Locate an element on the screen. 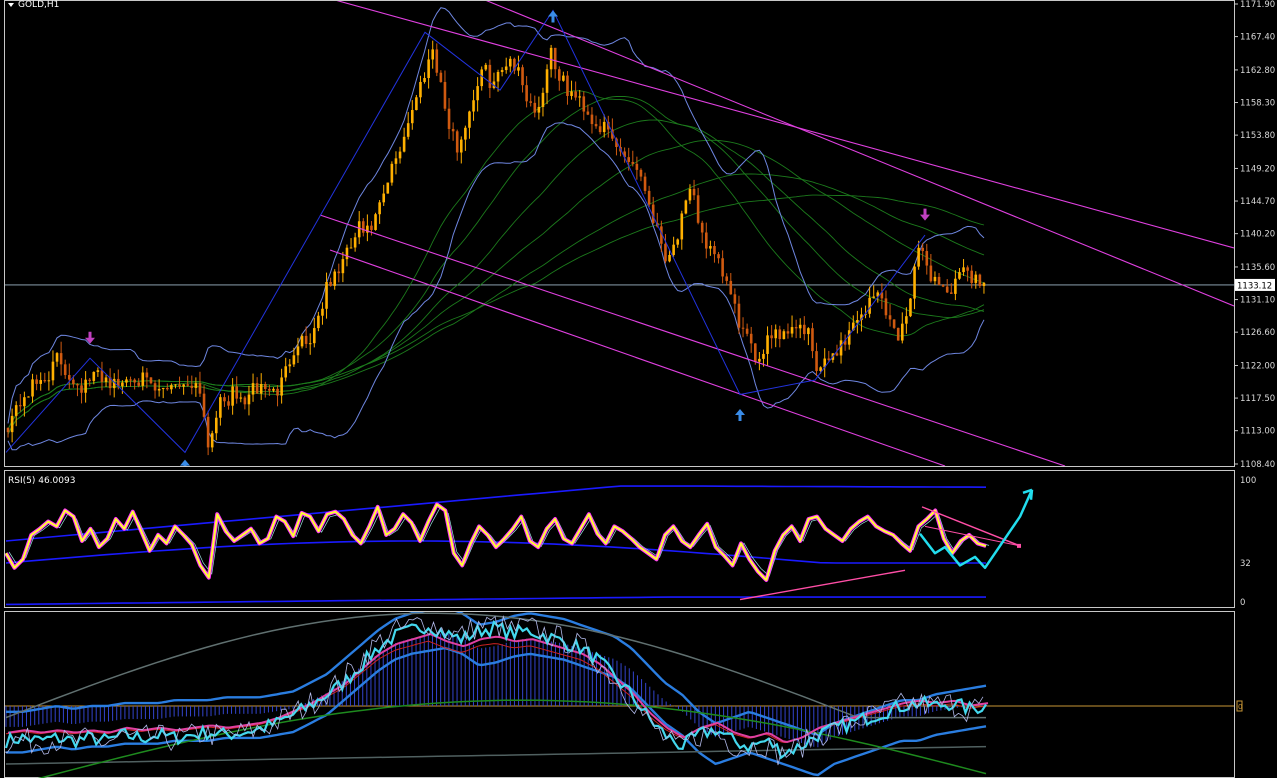 The image size is (1277, 778). oscillator-trend-curve is located at coordinates (512, 738).